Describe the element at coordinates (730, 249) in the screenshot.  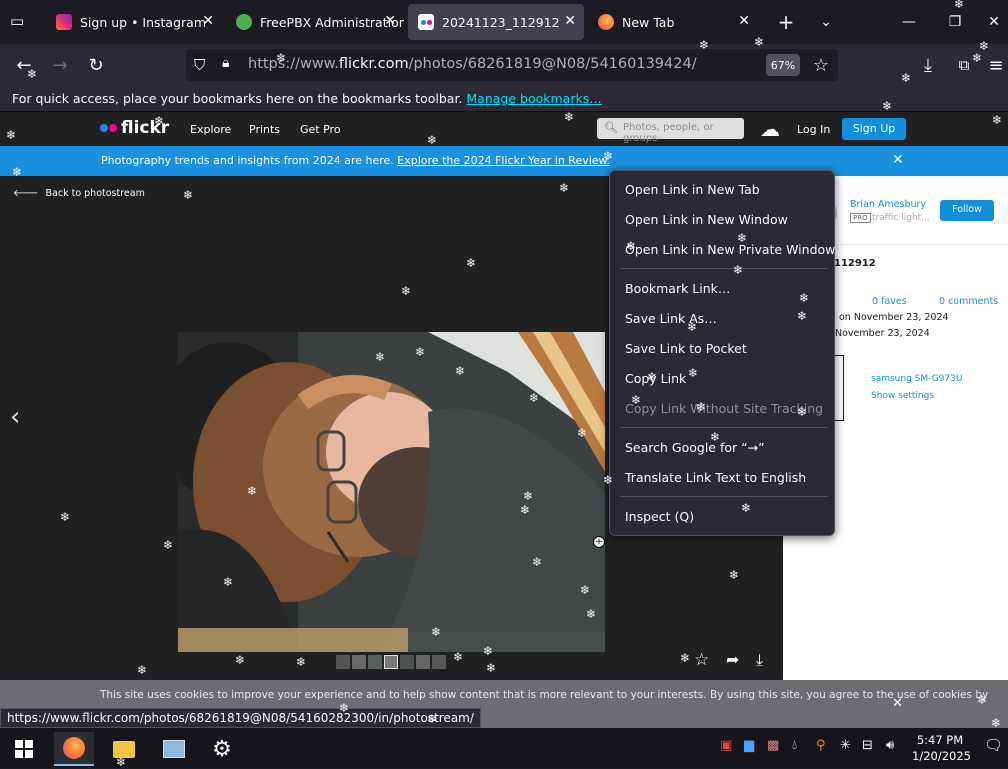
I see `menu-open-private-window: Open Link in New Private Window` at that location.